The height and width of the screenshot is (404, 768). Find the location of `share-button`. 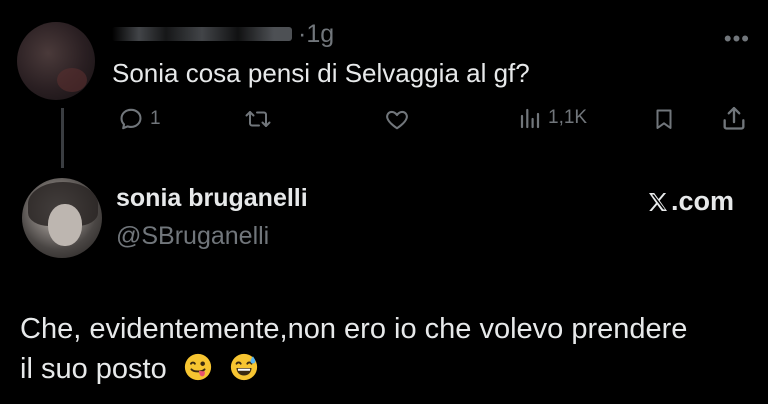

share-button is located at coordinates (734, 118).